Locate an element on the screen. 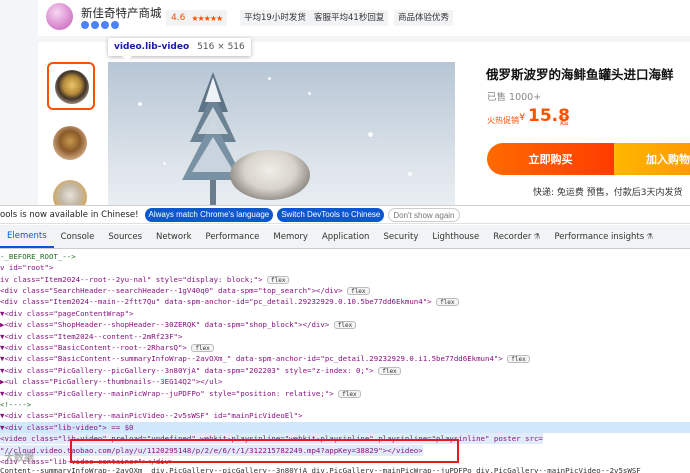 This screenshot has height=473, width=690. tab-performance-insights-label: Performance insights is located at coordinates (599, 236).